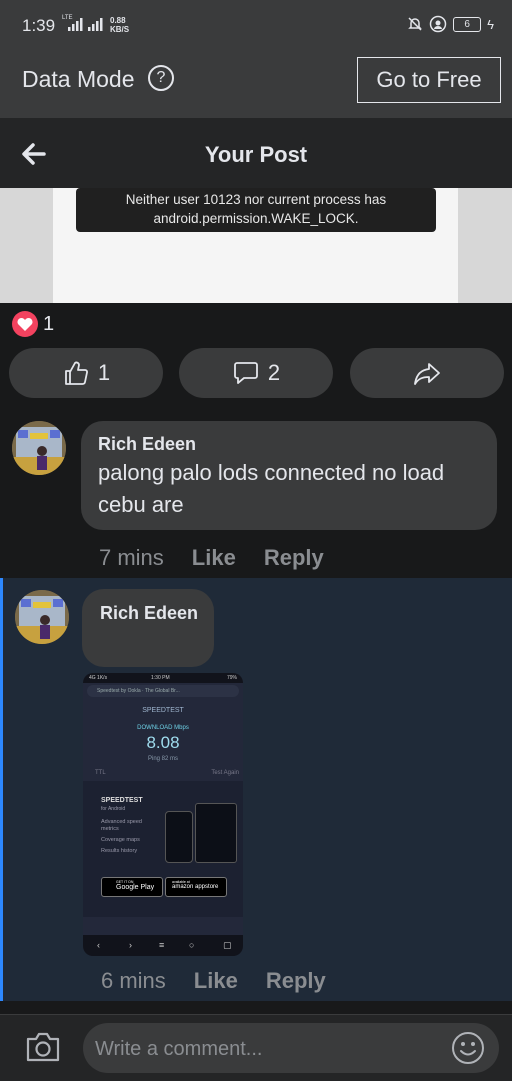 The image size is (512, 1081). What do you see at coordinates (163, 945) in the screenshot?
I see `attach-nav-bar: ‹ › ≡ ○ ▢` at bounding box center [163, 945].